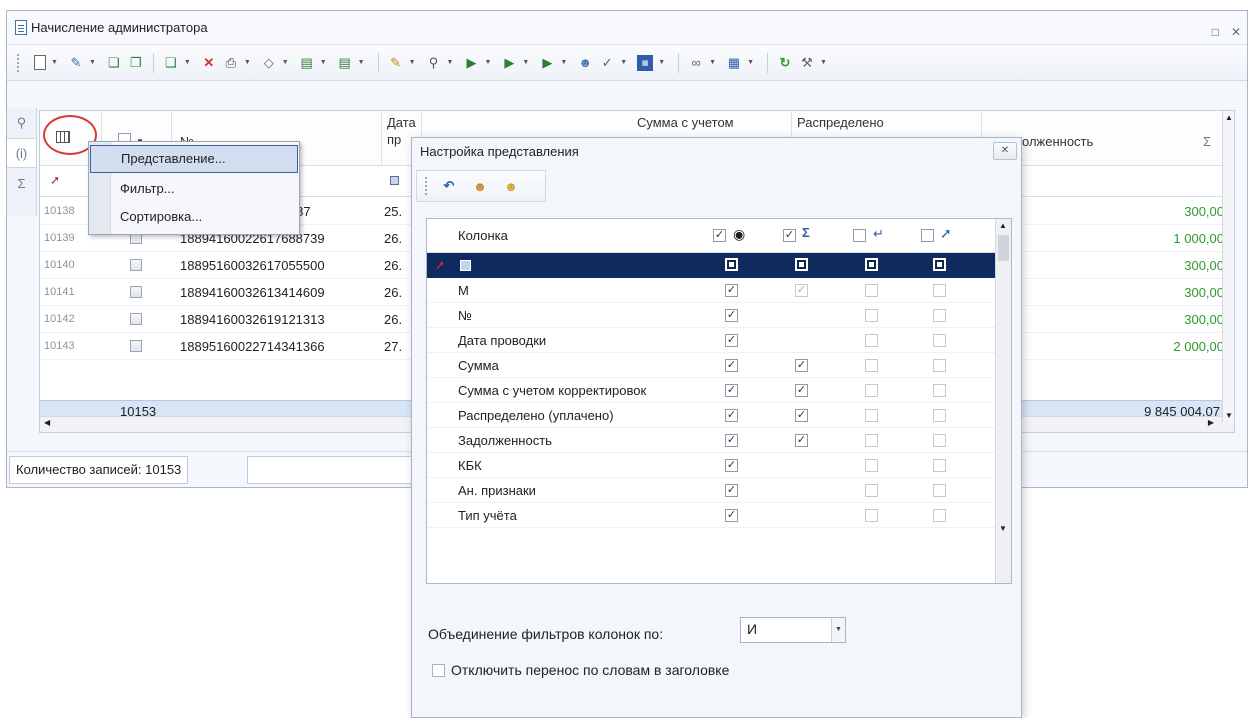 This screenshot has width=1248, height=718. I want to click on sum-toggle, so click(801, 264).